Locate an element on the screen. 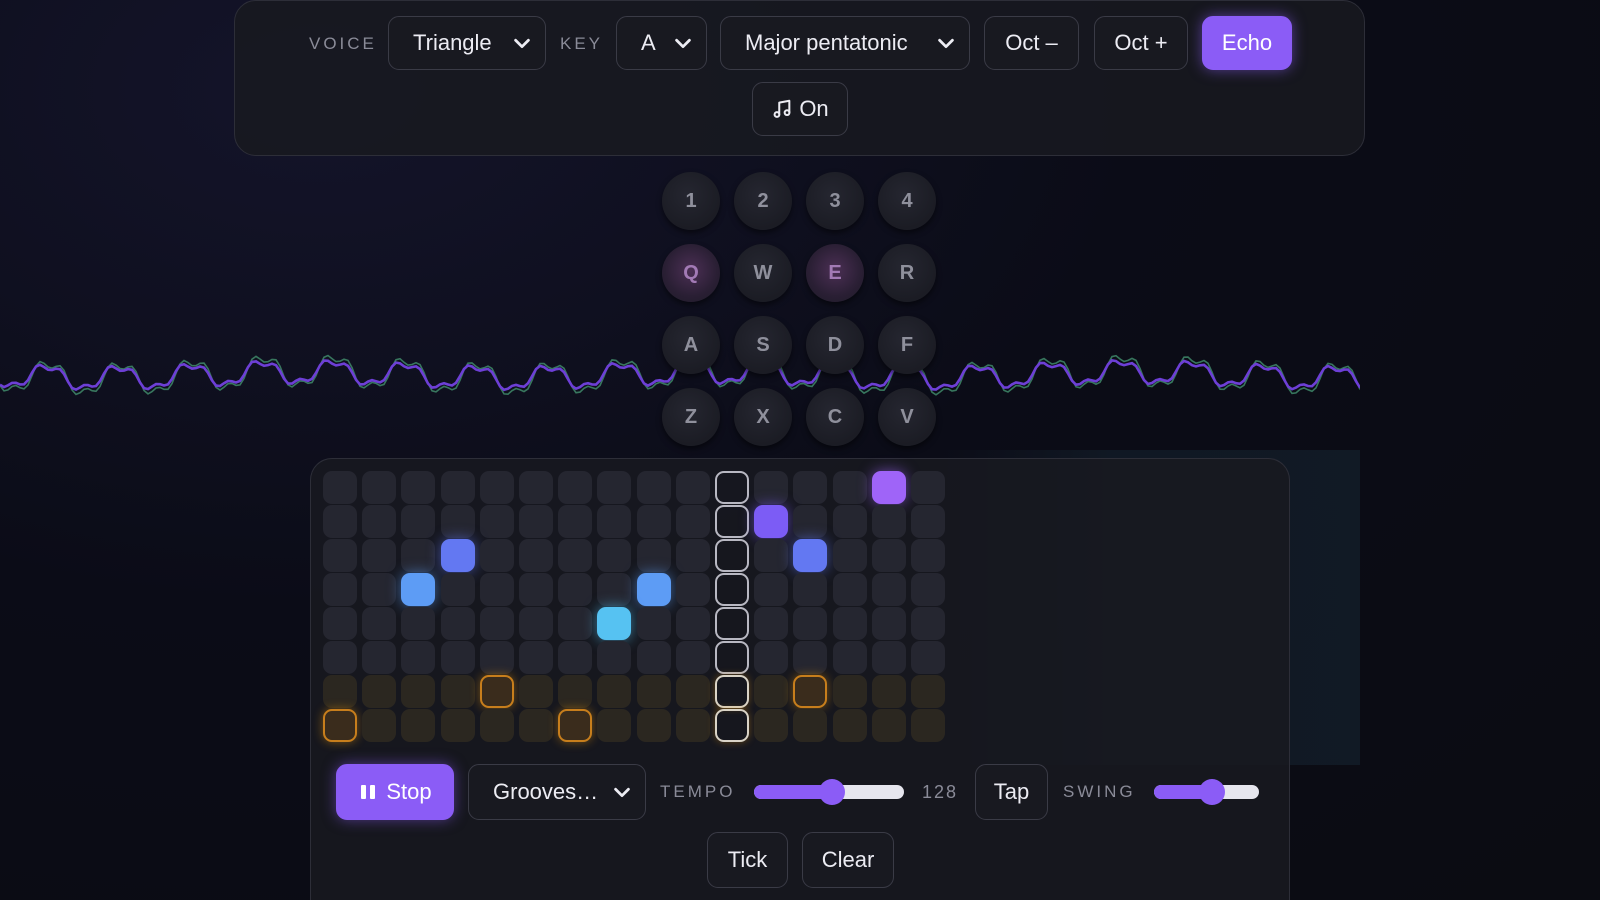 The width and height of the screenshot is (1600, 900). key-q: Q is located at coordinates (691, 273).